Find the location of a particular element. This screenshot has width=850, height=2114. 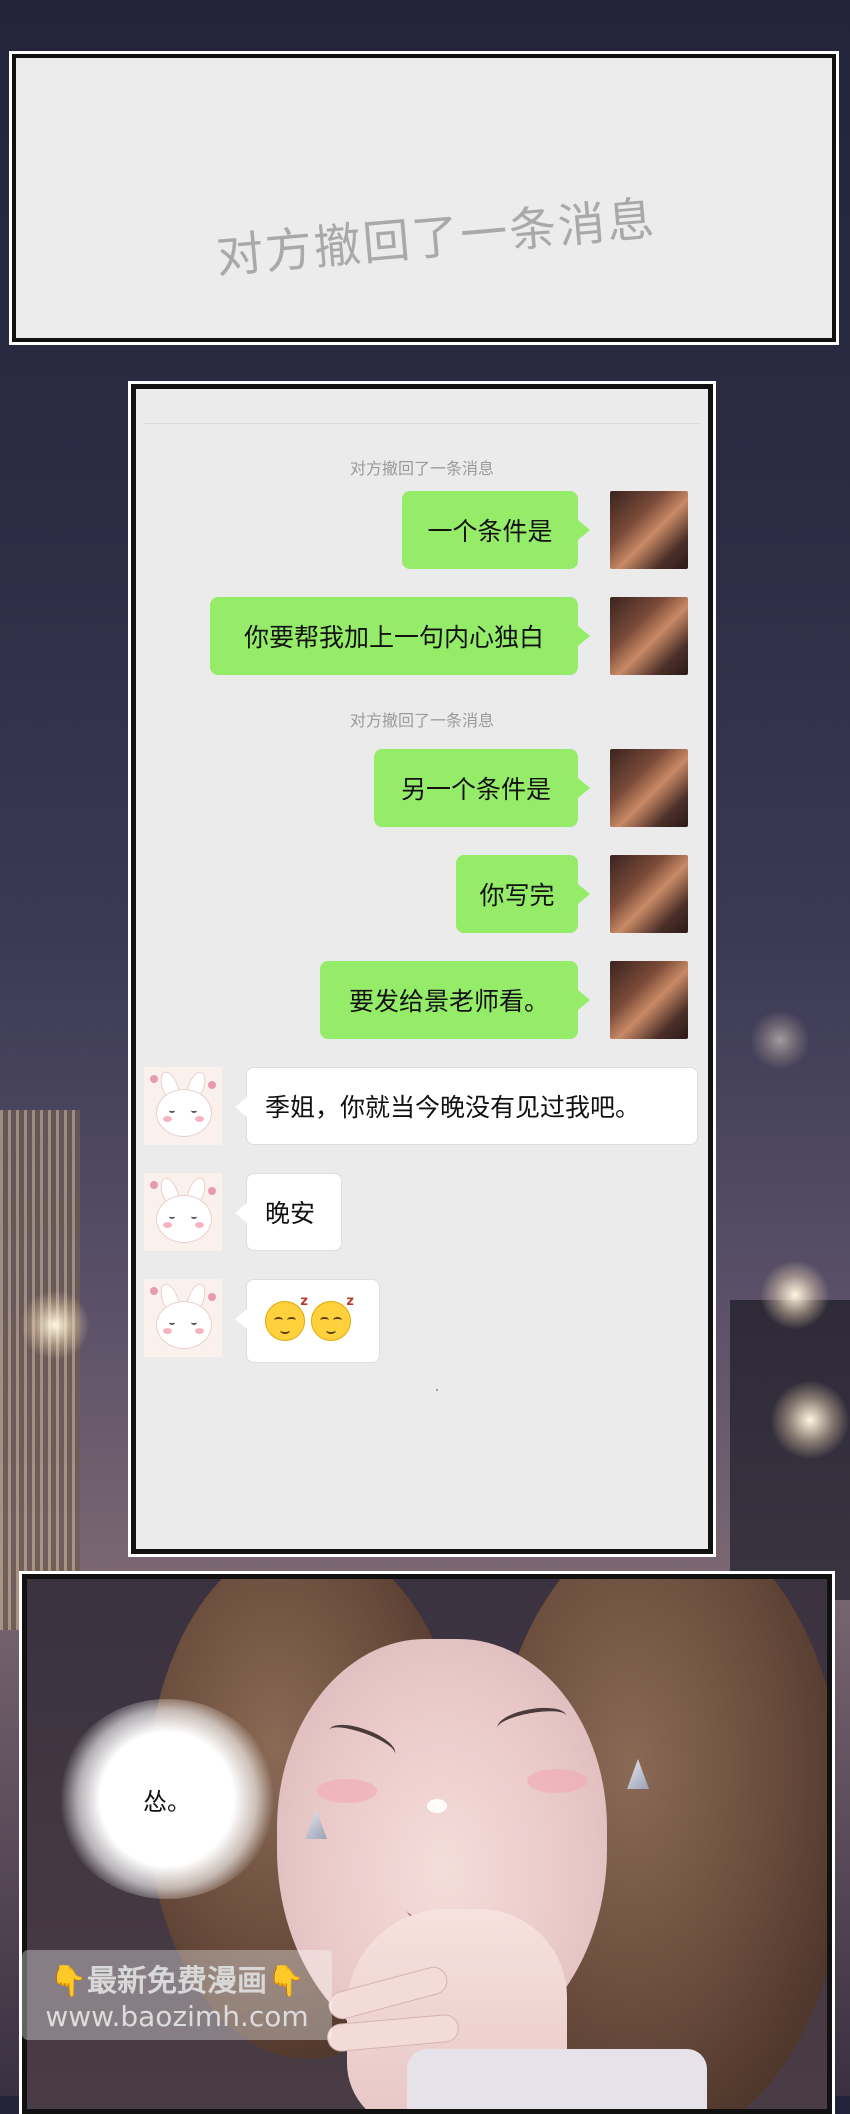

speech-glow: 怂。 is located at coordinates (167, 1799).